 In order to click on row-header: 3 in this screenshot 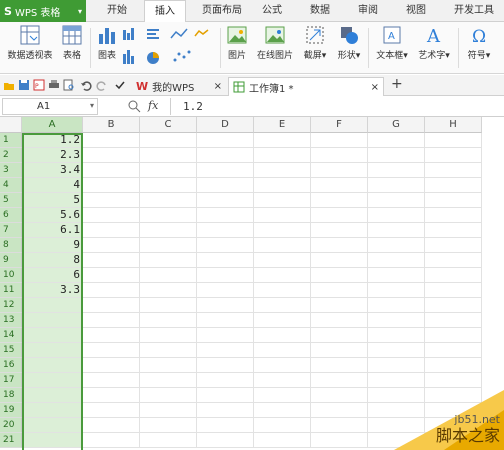, I will do `click(11, 170)`.